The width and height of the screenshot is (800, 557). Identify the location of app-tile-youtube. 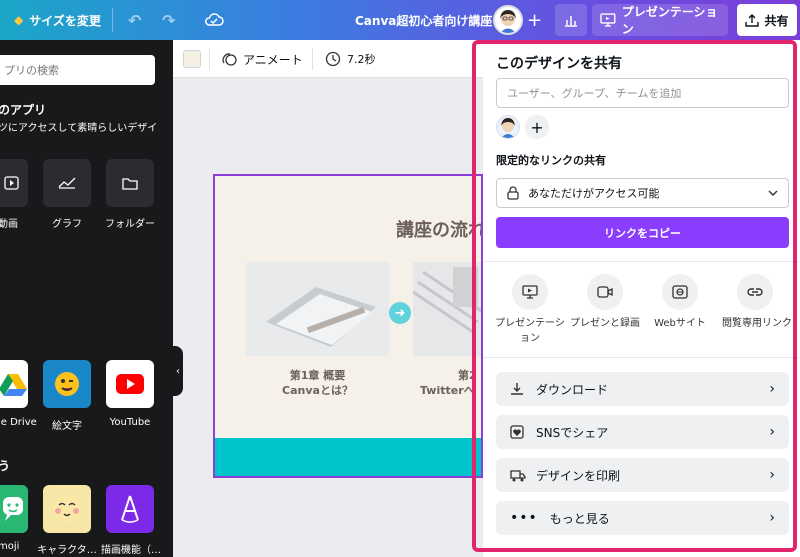
(130, 384).